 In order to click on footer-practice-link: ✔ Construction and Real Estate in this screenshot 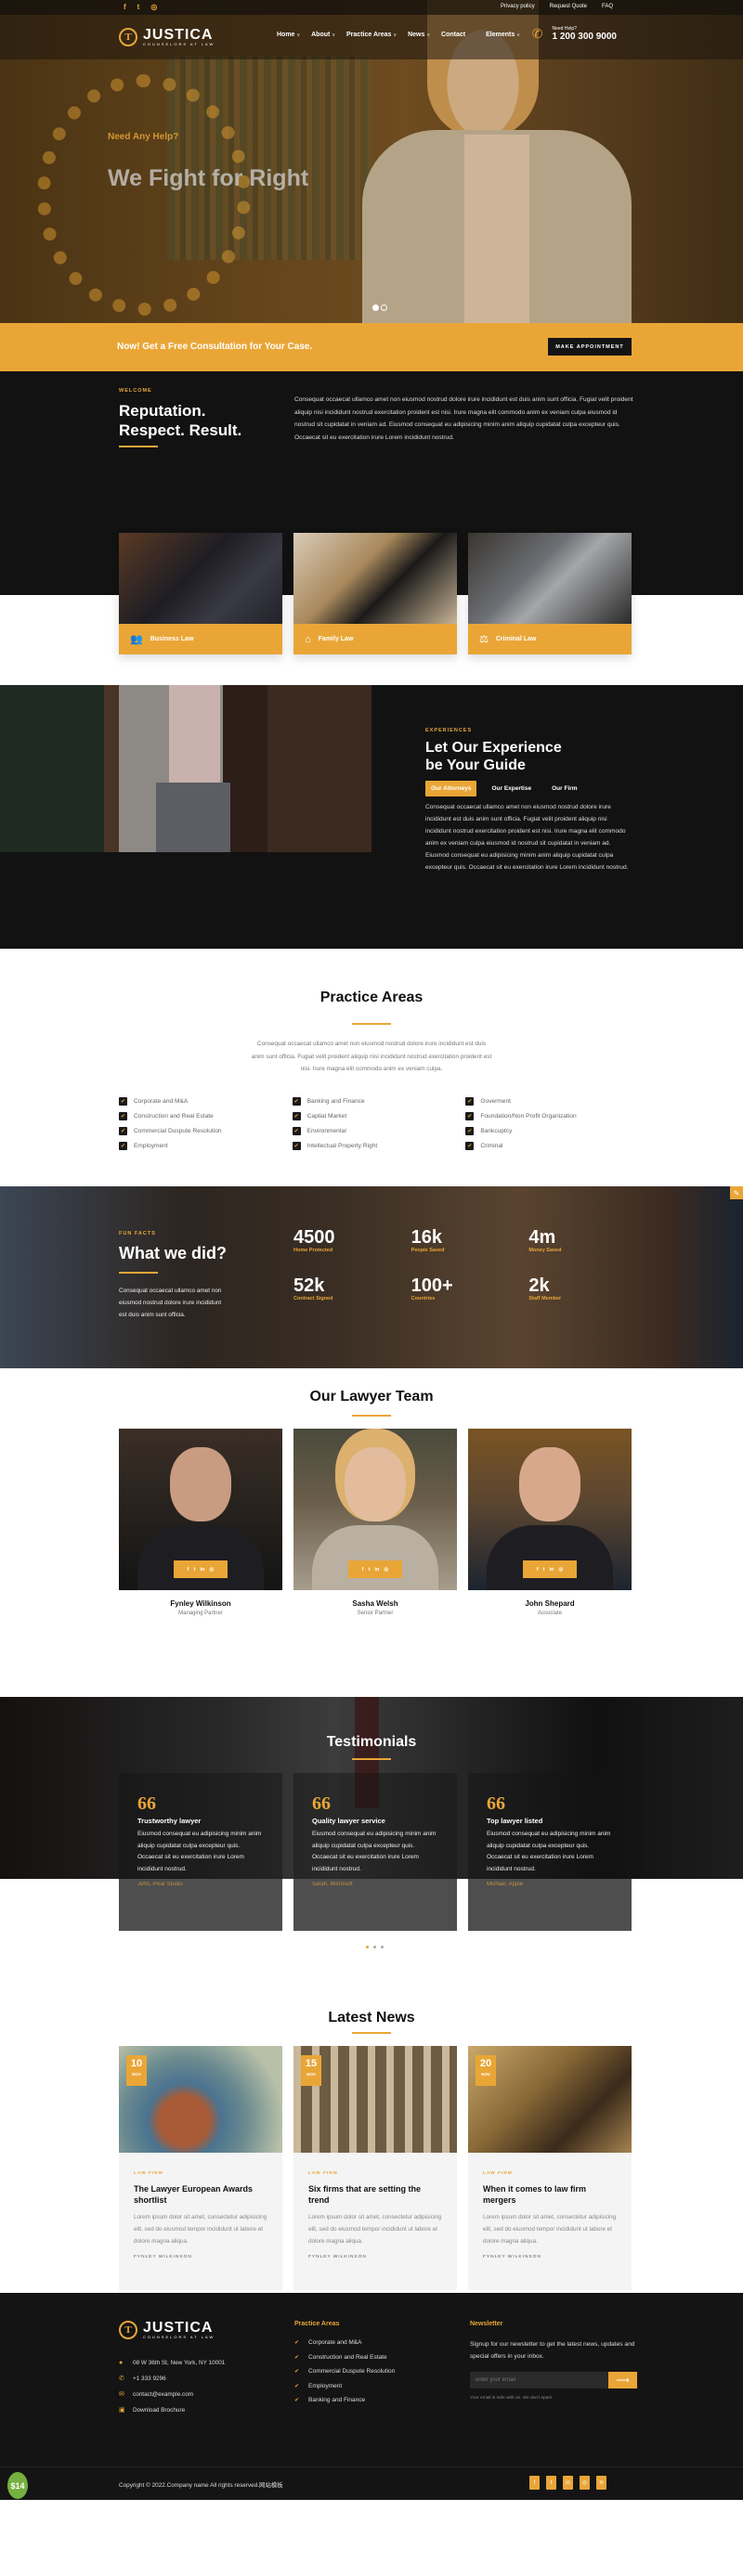, I will do `click(344, 2357)`.